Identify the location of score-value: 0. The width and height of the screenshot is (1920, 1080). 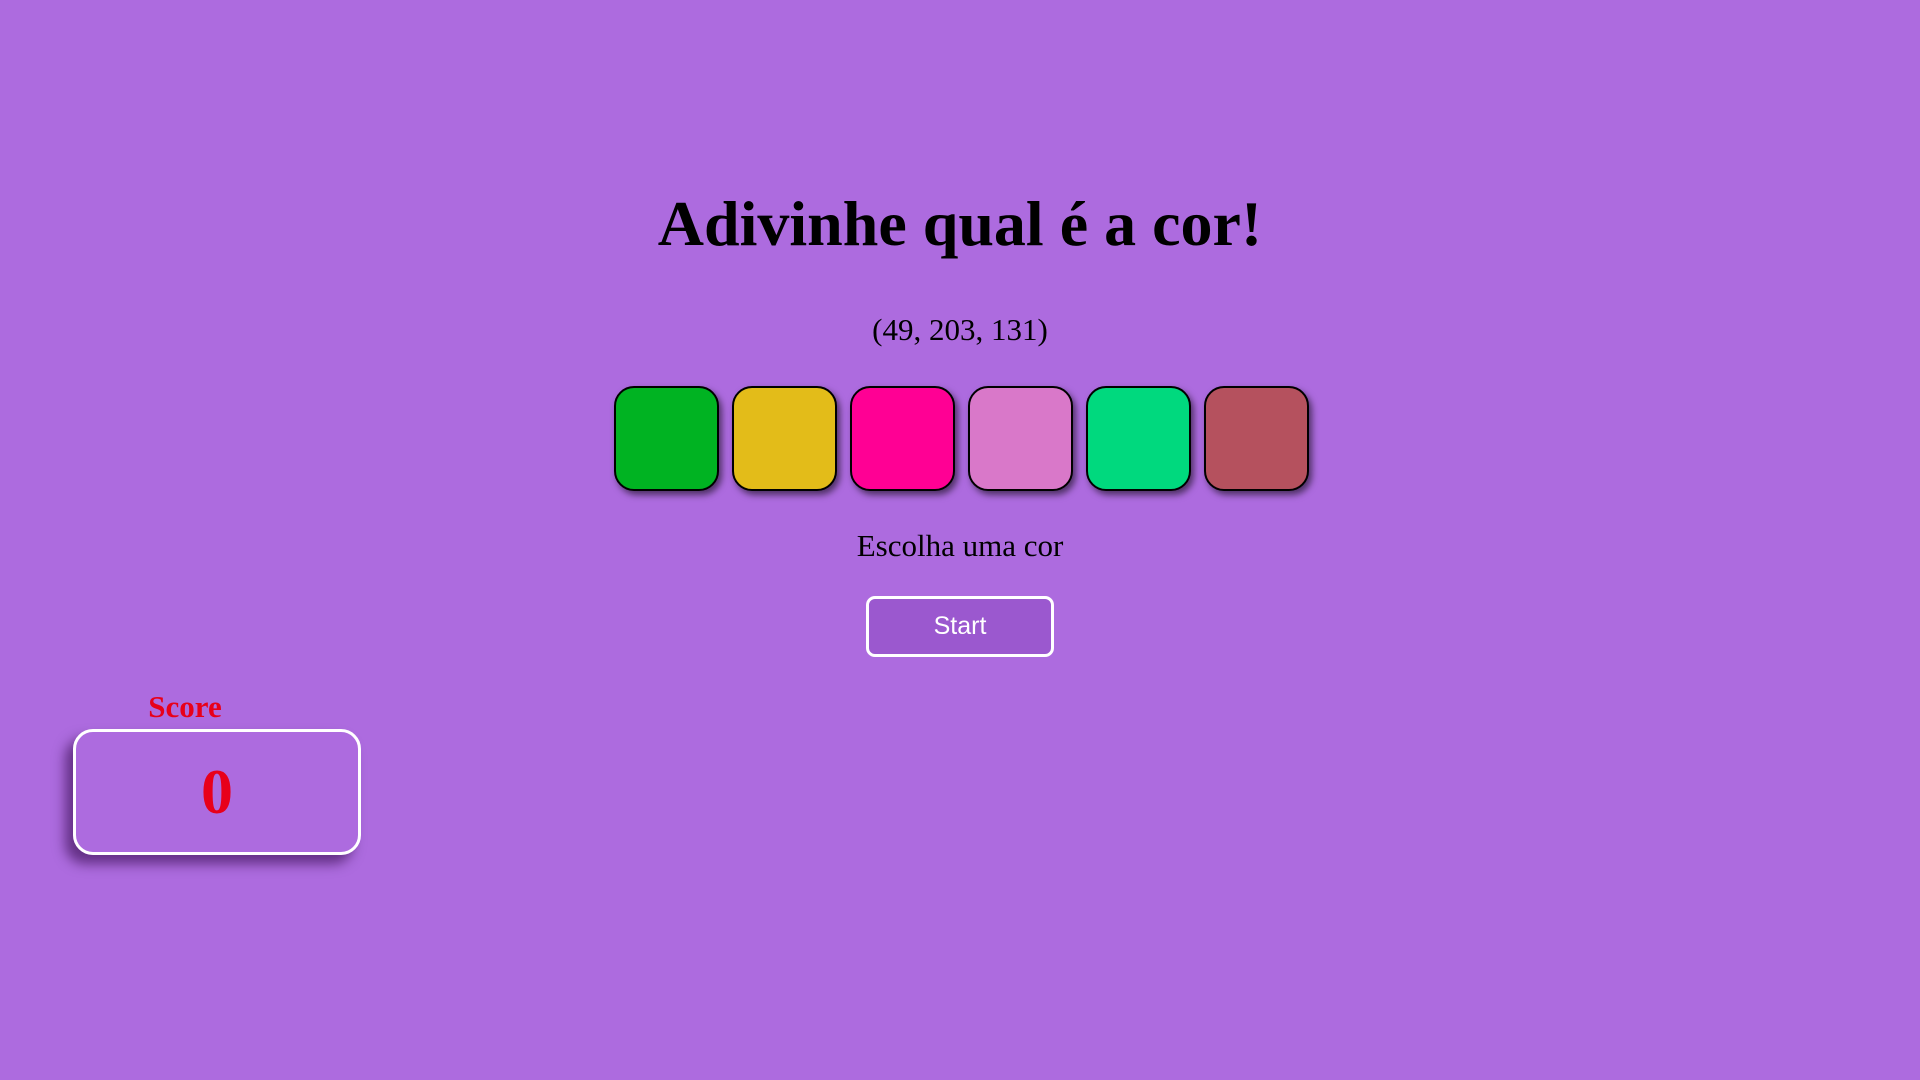
(217, 791).